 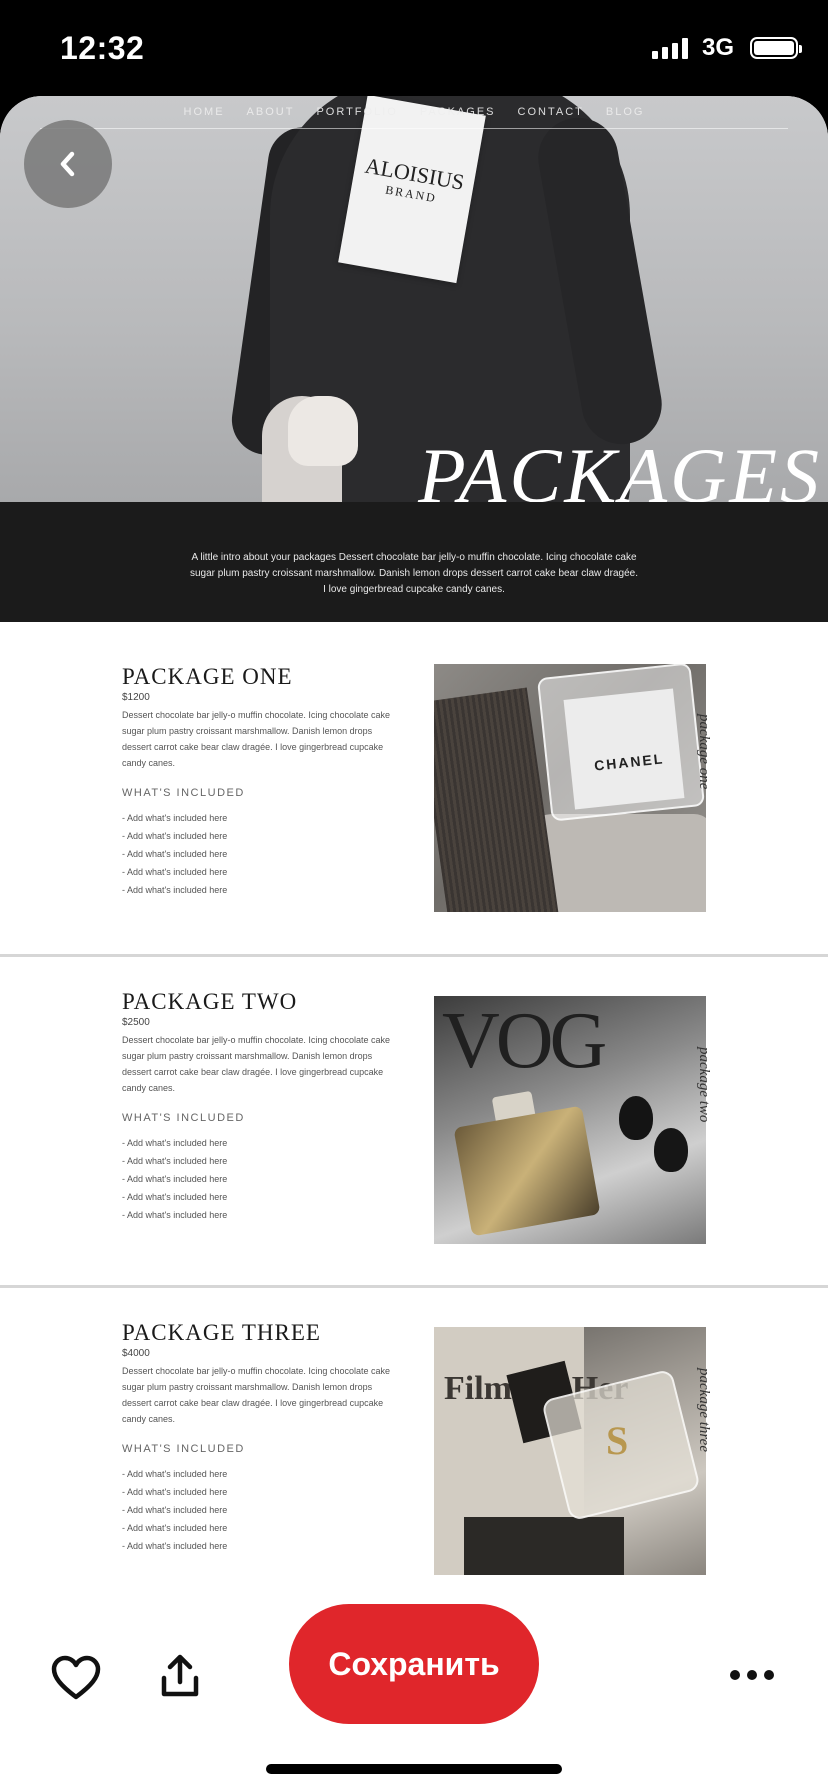 I want to click on back-button, so click(x=68, y=164).